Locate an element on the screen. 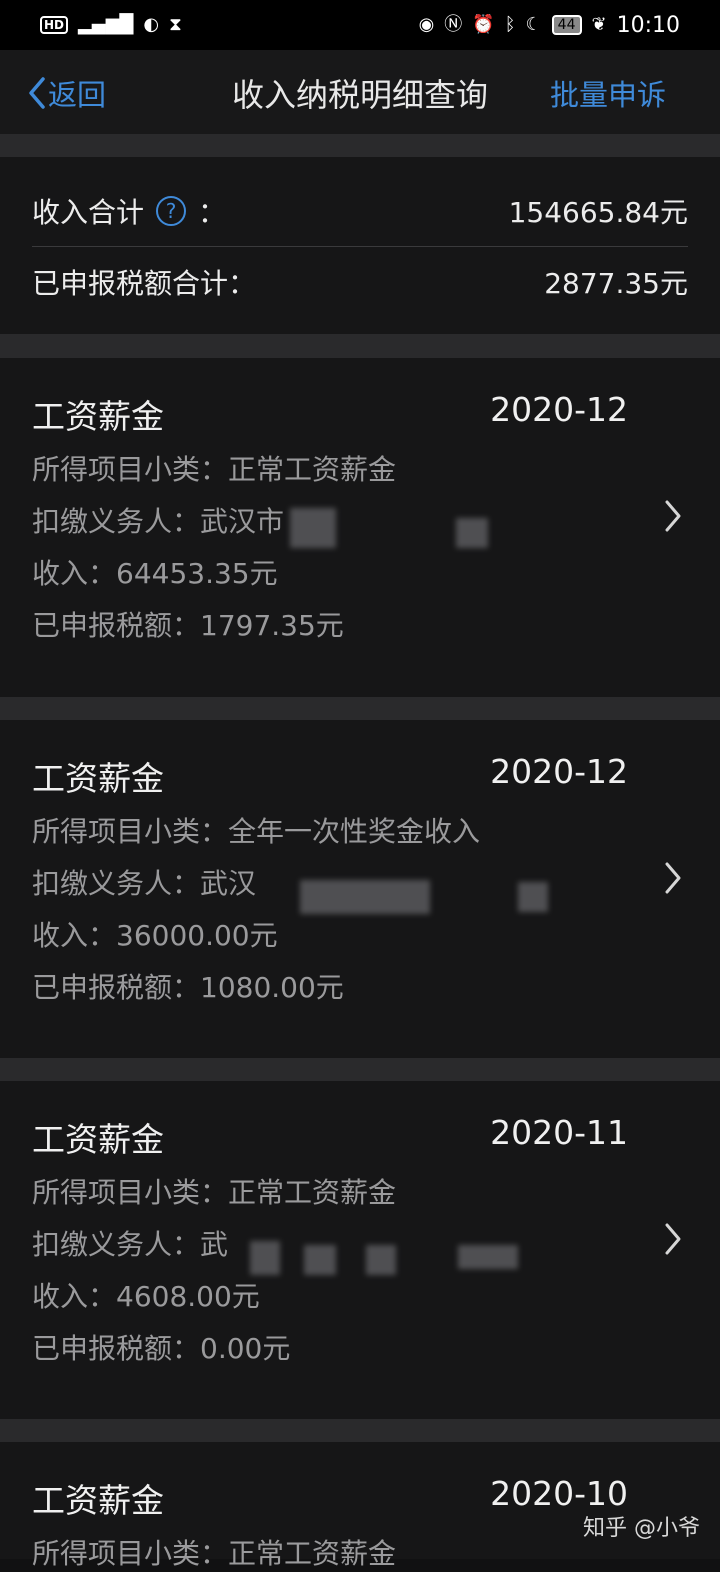 This screenshot has width=720, height=1572. record-tax: 已申报税额：1797.35元 is located at coordinates (188, 625).